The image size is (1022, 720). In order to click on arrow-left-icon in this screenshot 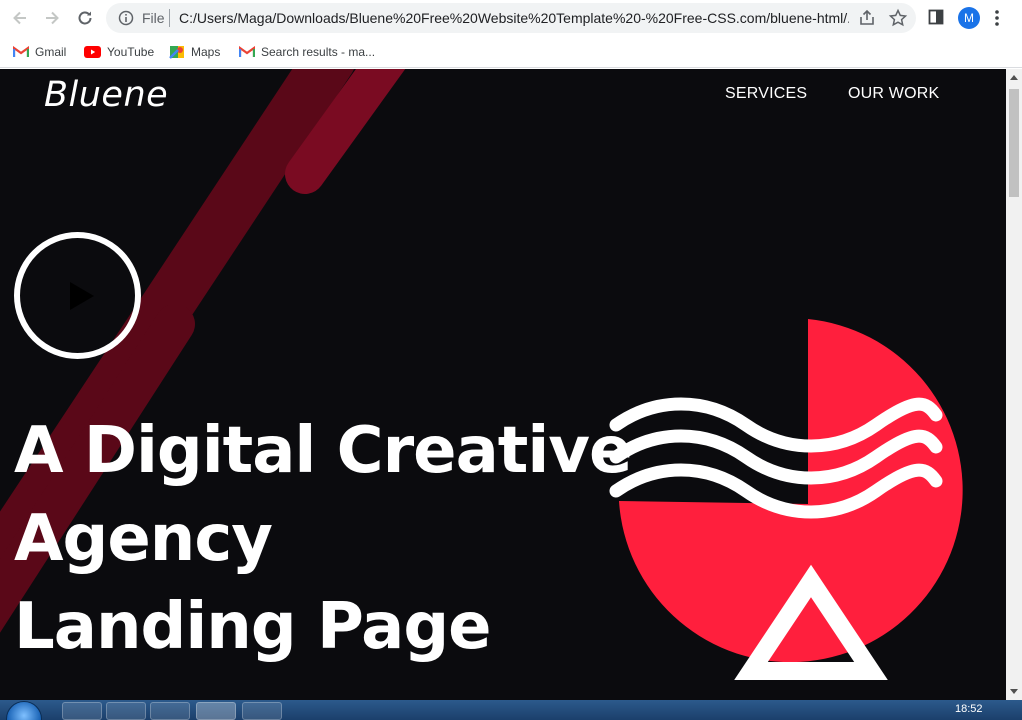, I will do `click(19, 18)`.